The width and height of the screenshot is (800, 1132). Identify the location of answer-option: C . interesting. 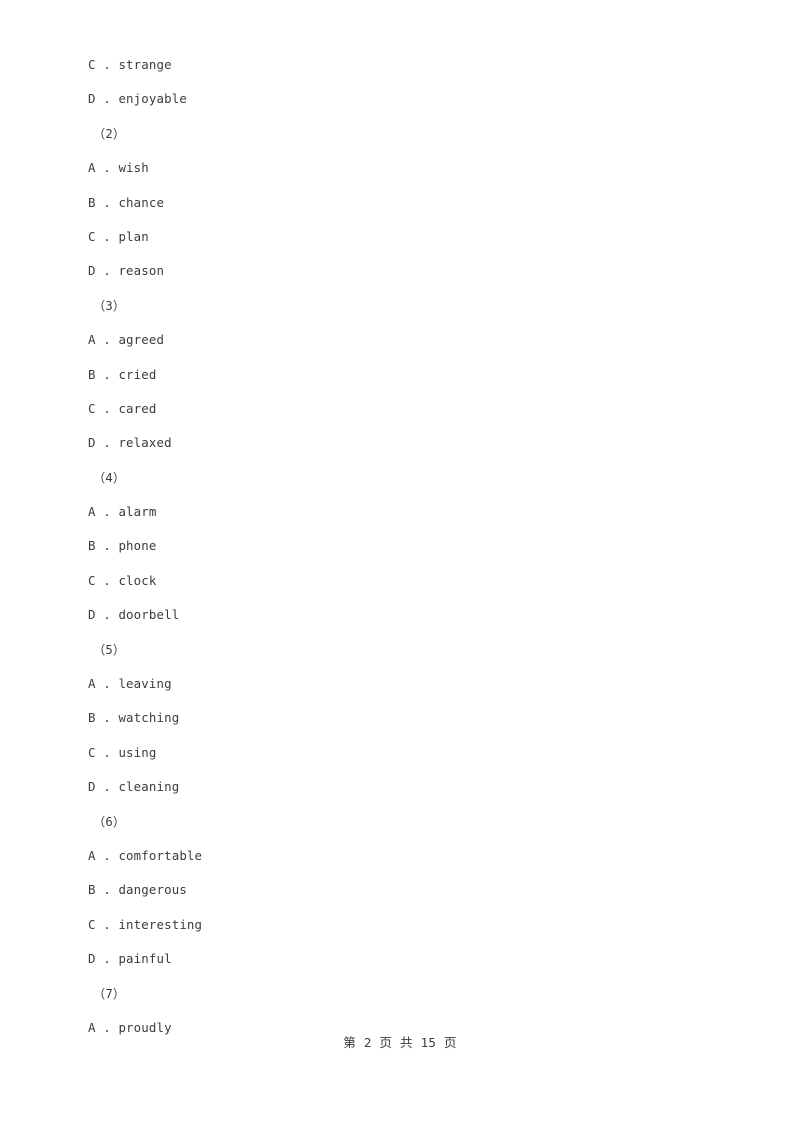
(145, 924).